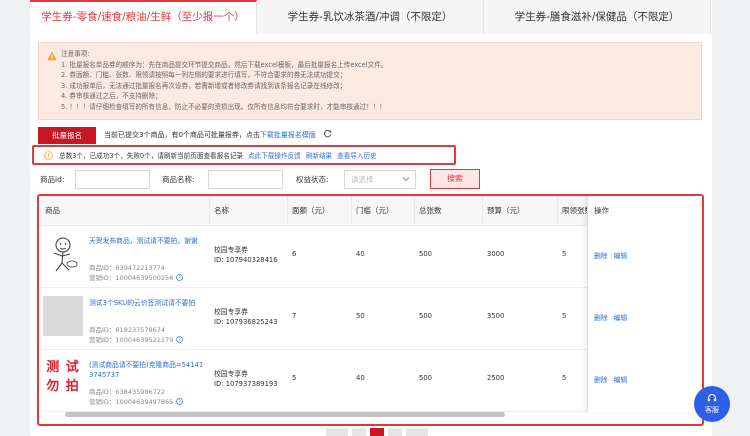 This screenshot has width=750, height=436. I want to click on import-status-text: 总数3个，已成功3个，失败0个，请刷新当前页面查看报名记录, so click(151, 156).